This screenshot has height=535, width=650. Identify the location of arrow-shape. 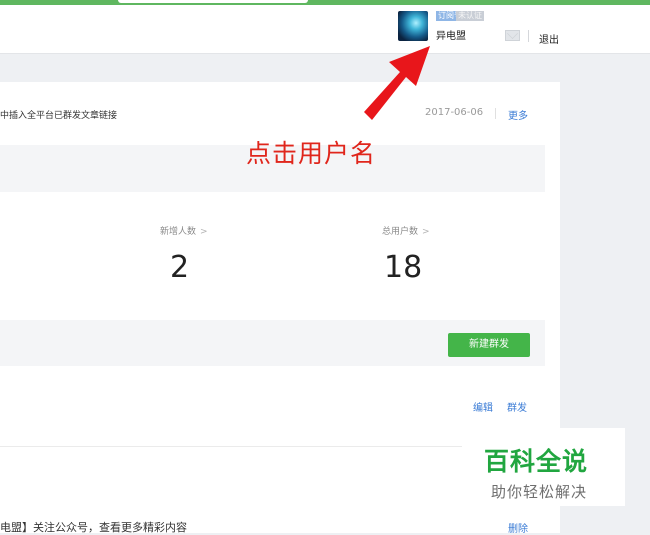
(397, 83).